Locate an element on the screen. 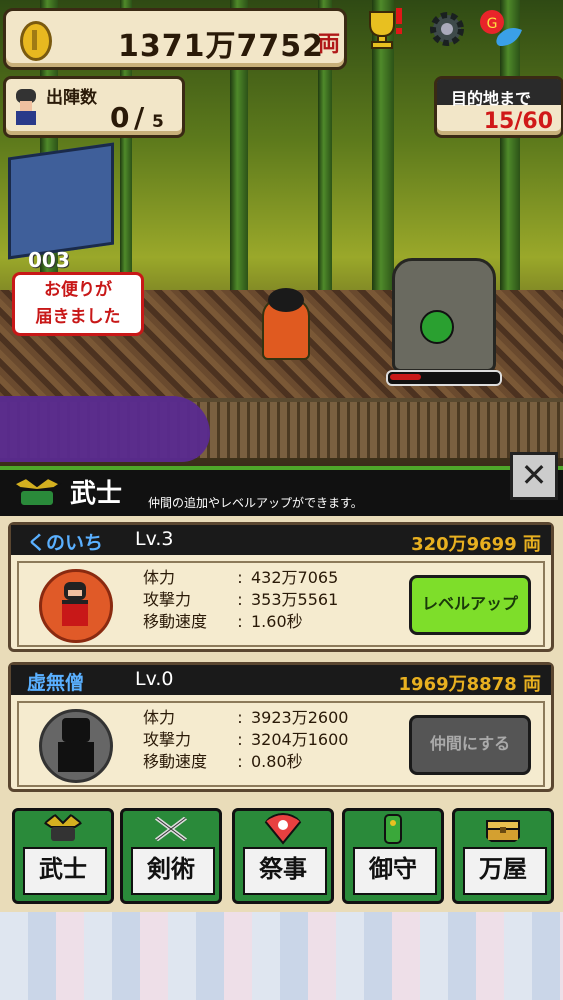 This screenshot has height=1000, width=563. recruit-button: 仲間にする is located at coordinates (470, 745).